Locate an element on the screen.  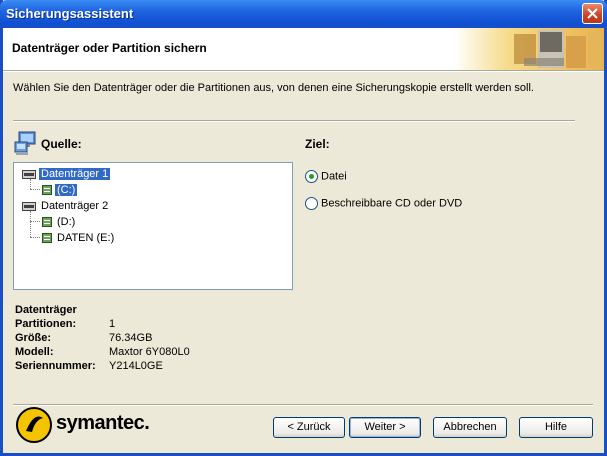
radio-cd-dvd: Beschreibbare CD oder DVD is located at coordinates (383, 203).